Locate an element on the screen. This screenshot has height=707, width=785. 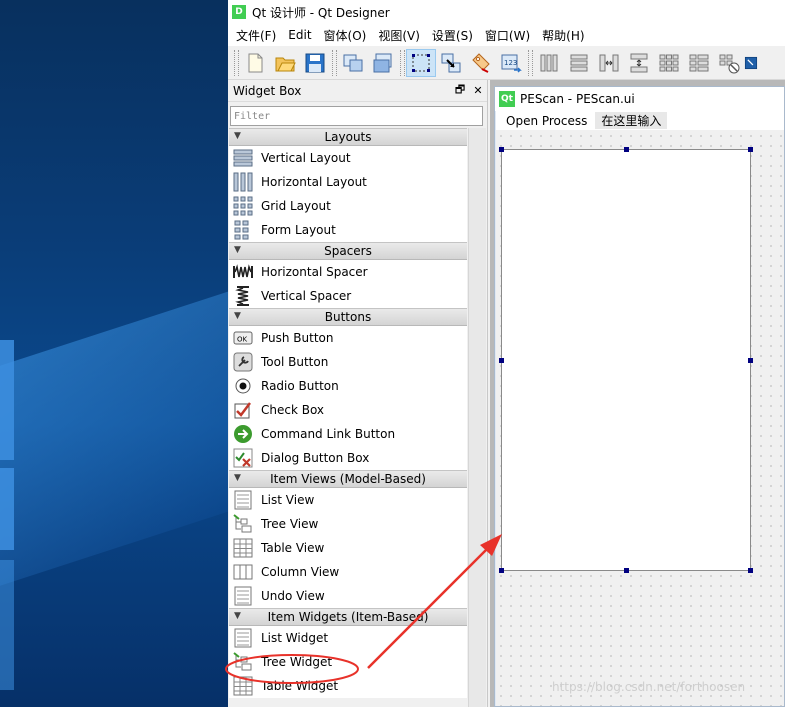
dialog-button-box-icon is located at coordinates (243, 458).